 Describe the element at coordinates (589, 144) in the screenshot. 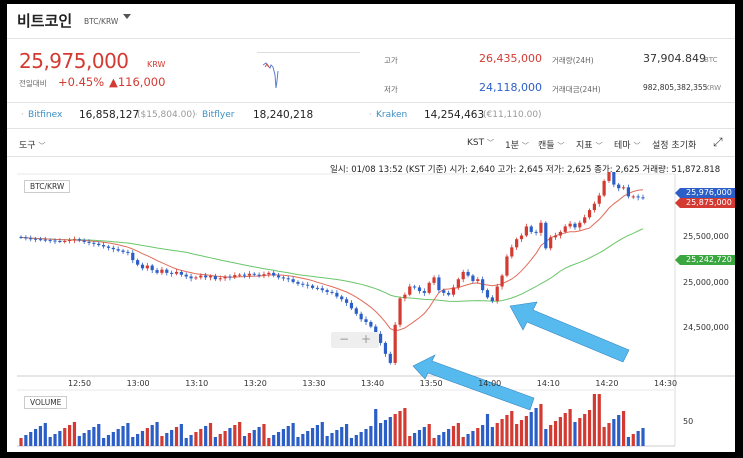

I see `indicators-select: 지표 ﹀` at that location.